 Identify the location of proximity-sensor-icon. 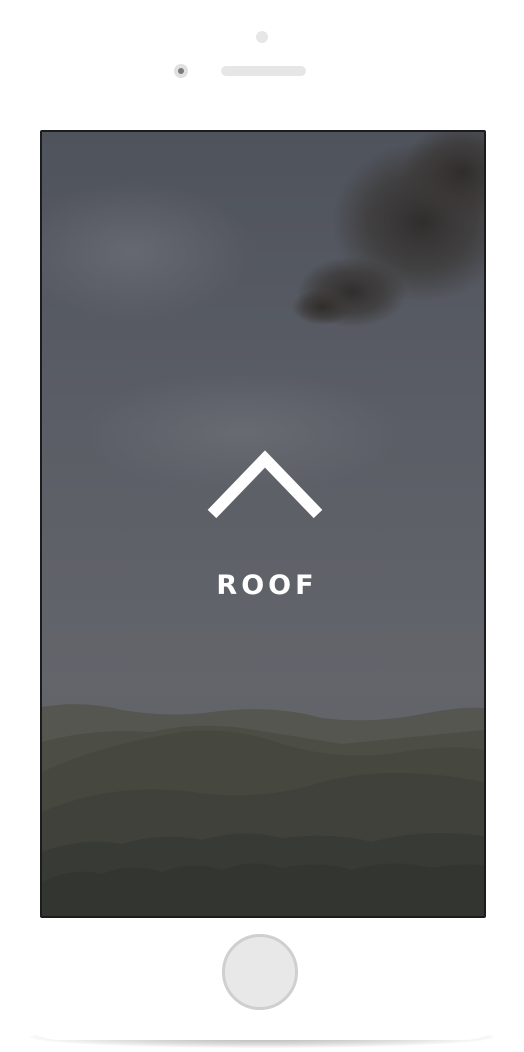
(181, 71).